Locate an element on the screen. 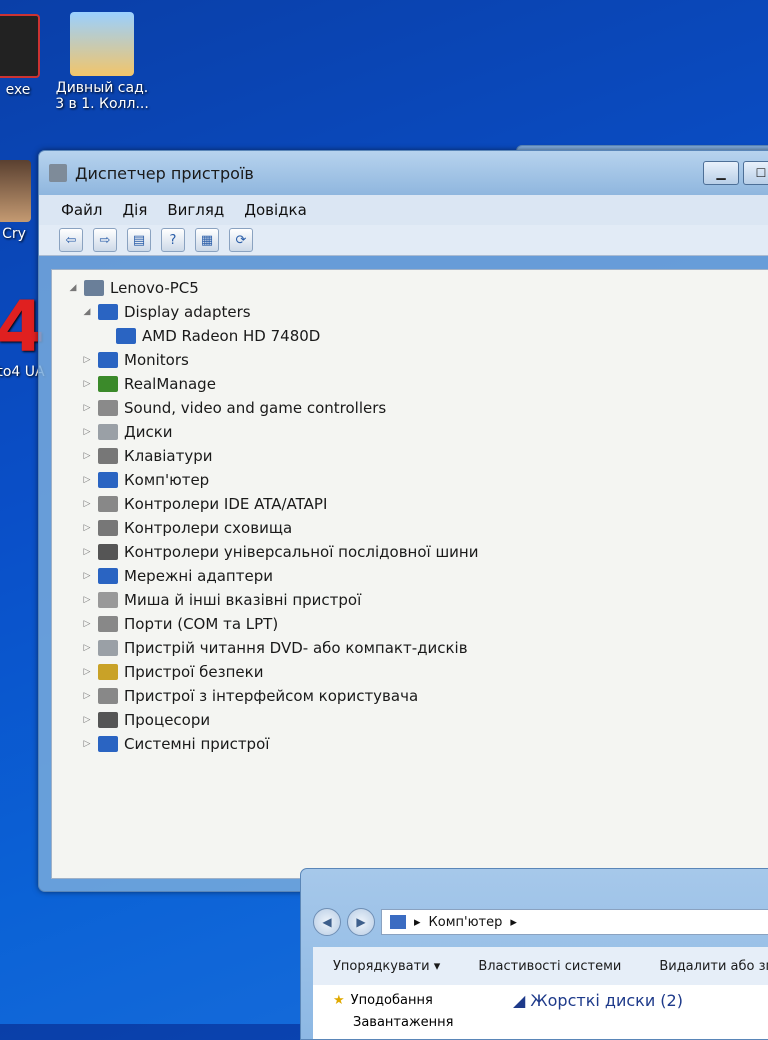  help-button: ? is located at coordinates (173, 240).